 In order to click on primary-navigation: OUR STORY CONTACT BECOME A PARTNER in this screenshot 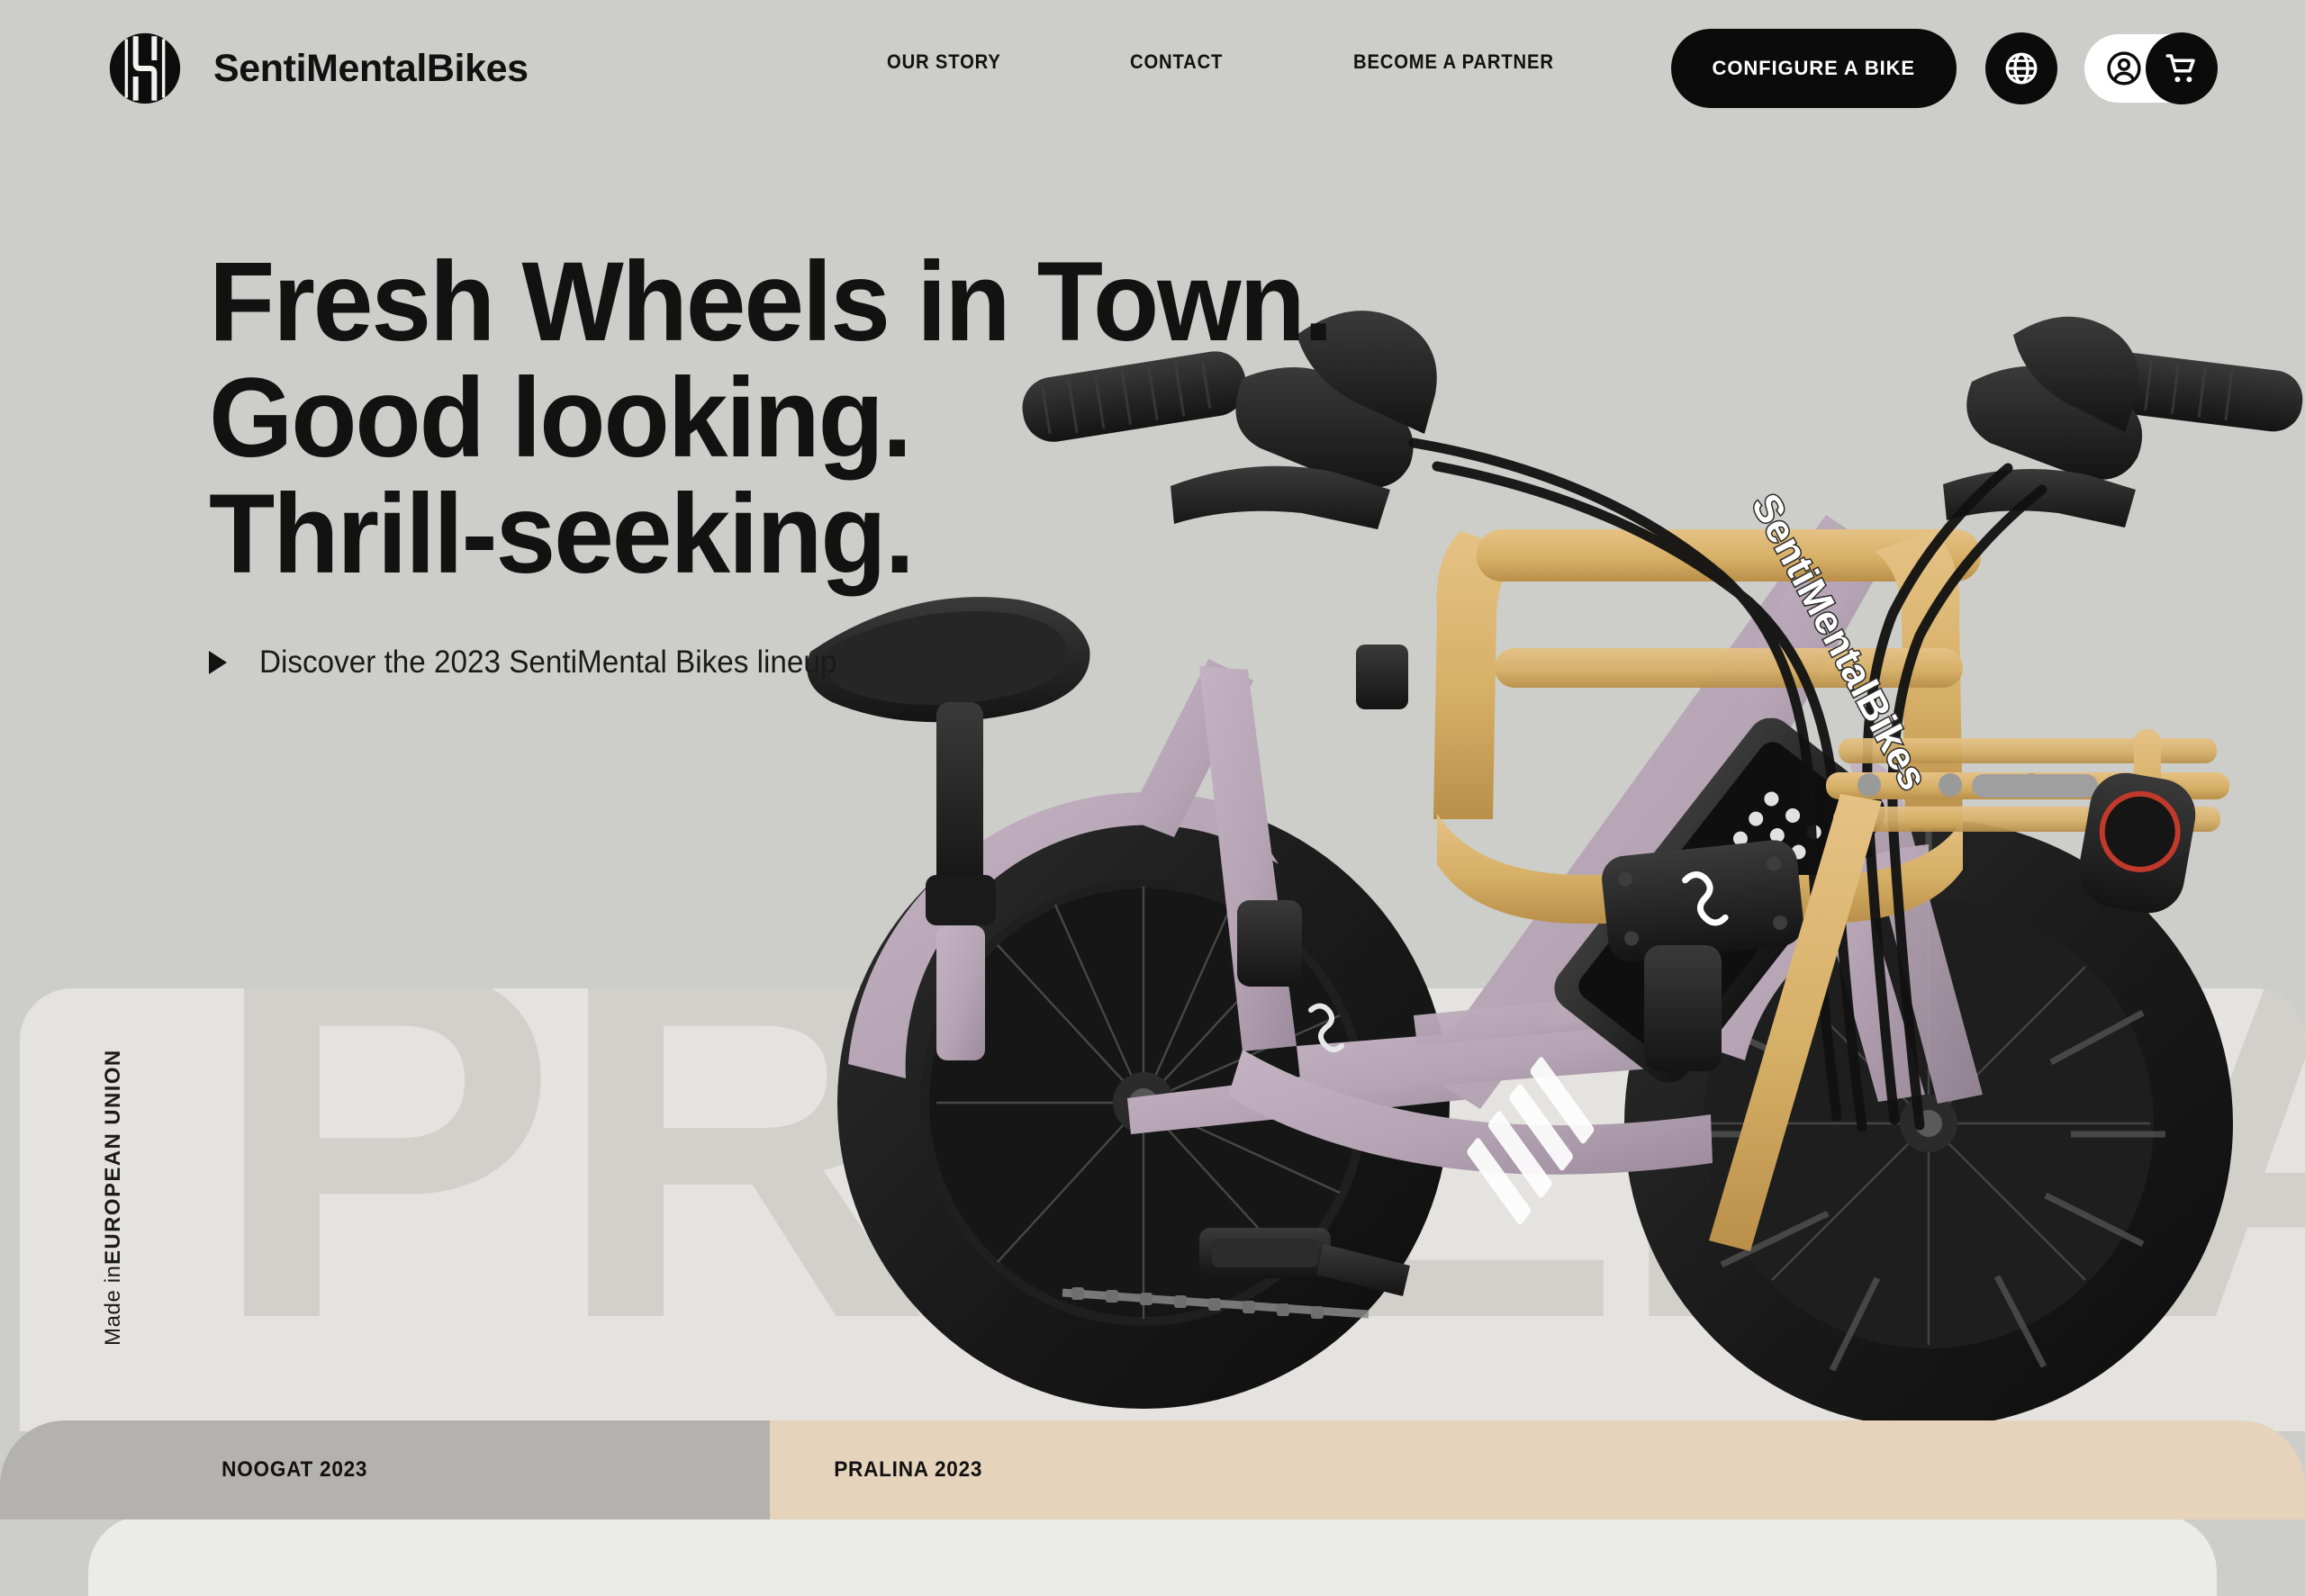, I will do `click(1229, 62)`.